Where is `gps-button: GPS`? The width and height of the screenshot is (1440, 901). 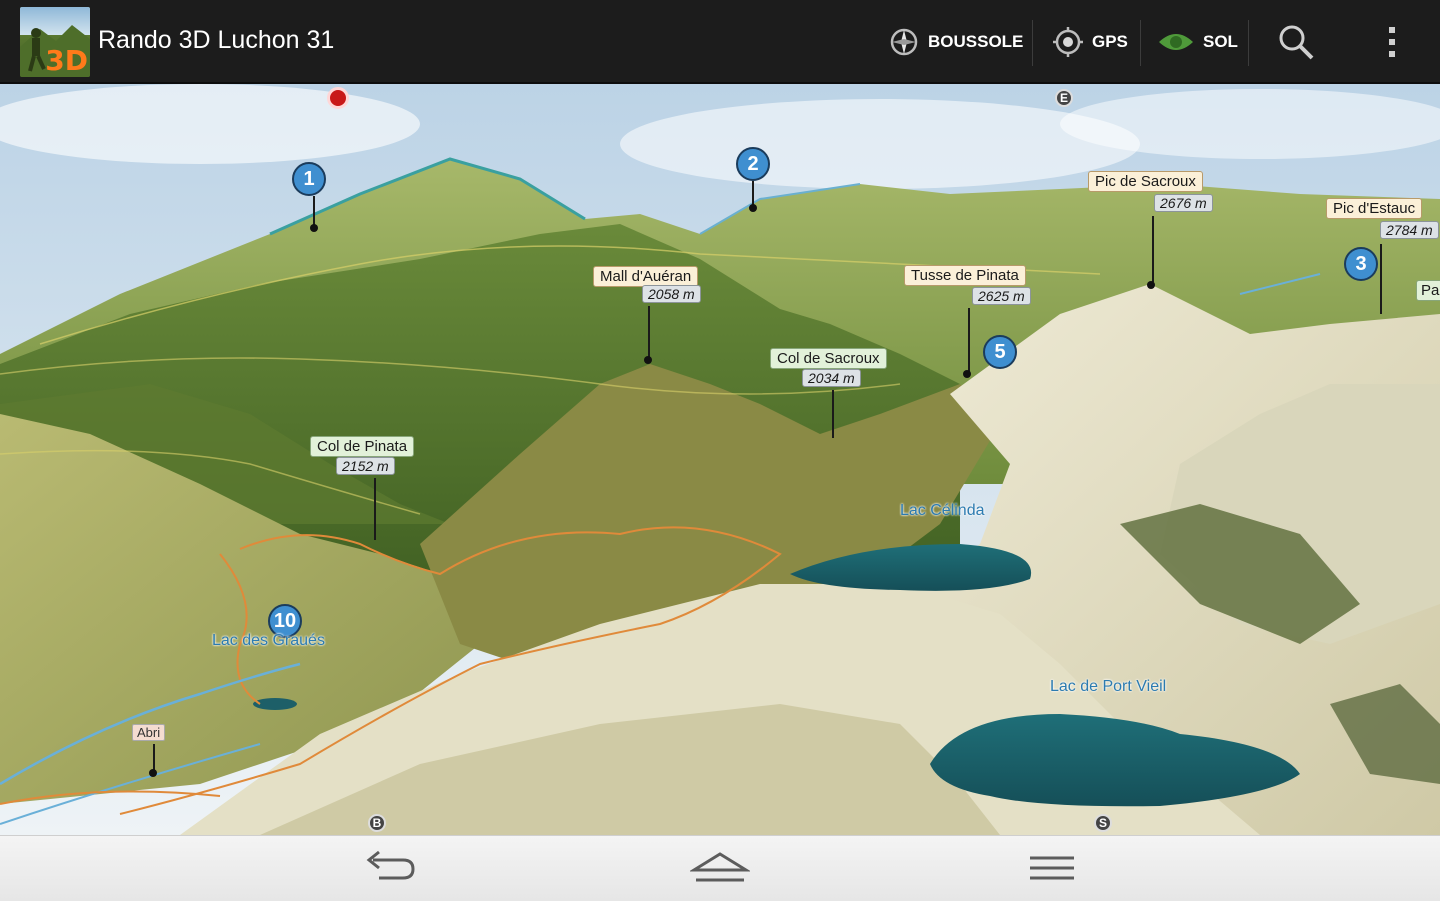
gps-button: GPS is located at coordinates (1090, 42).